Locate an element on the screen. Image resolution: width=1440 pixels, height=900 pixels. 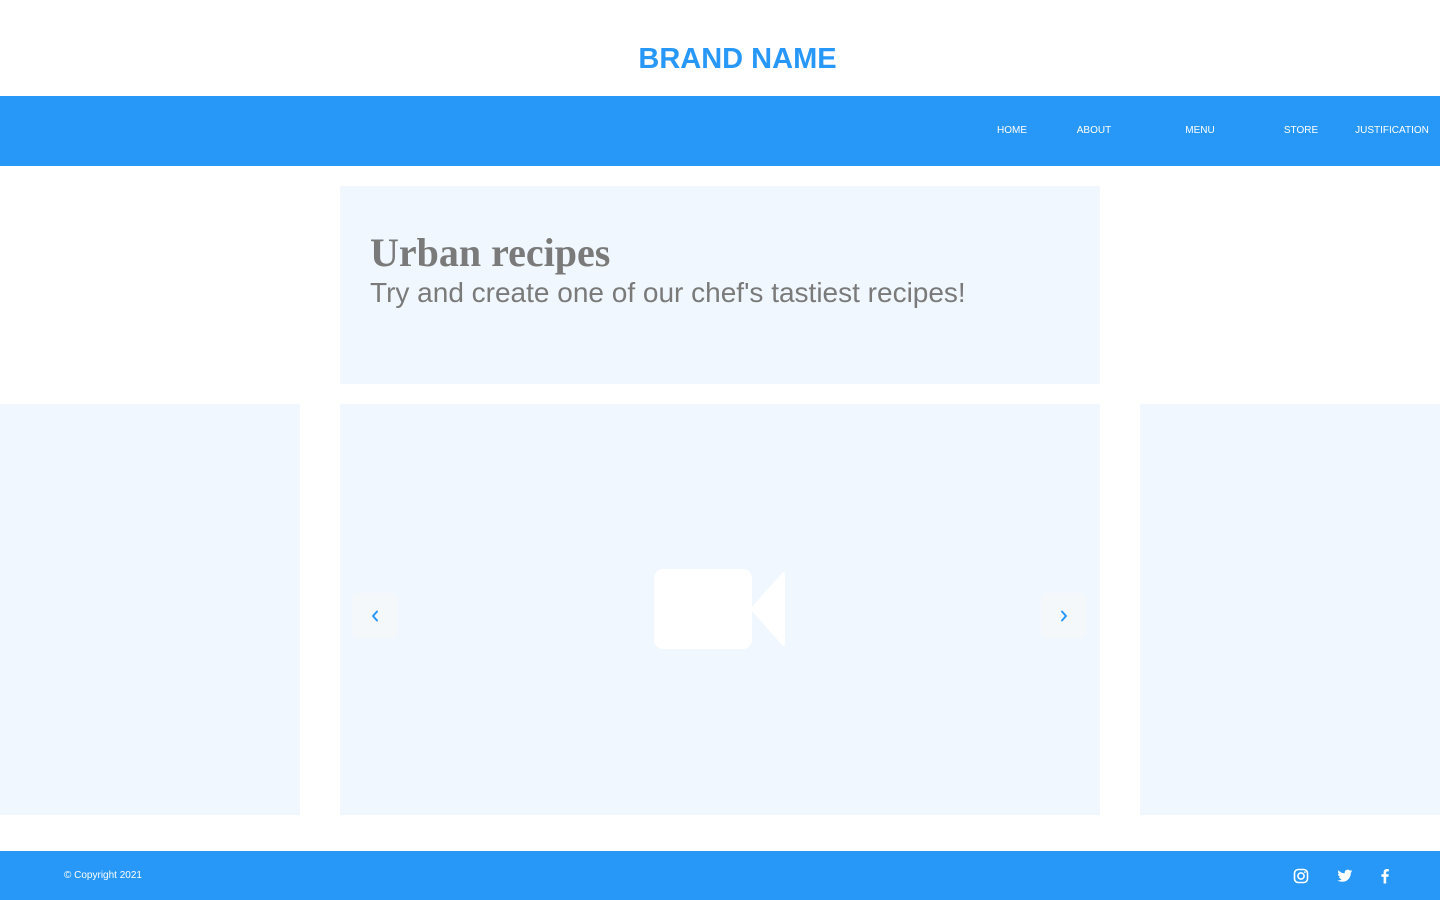
video-camera-icon is located at coordinates (720, 609).